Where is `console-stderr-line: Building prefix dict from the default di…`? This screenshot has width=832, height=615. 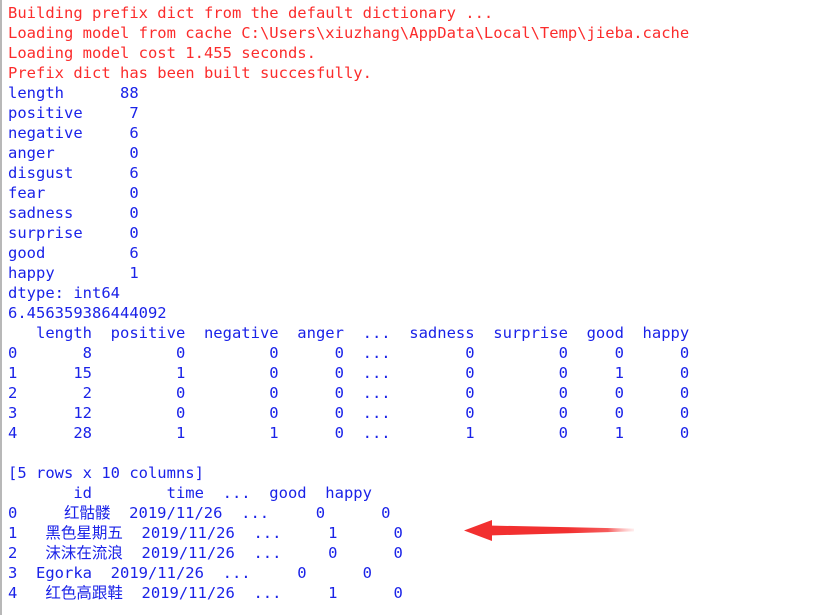
console-stderr-line: Building prefix dict from the default di… is located at coordinates (251, 13).